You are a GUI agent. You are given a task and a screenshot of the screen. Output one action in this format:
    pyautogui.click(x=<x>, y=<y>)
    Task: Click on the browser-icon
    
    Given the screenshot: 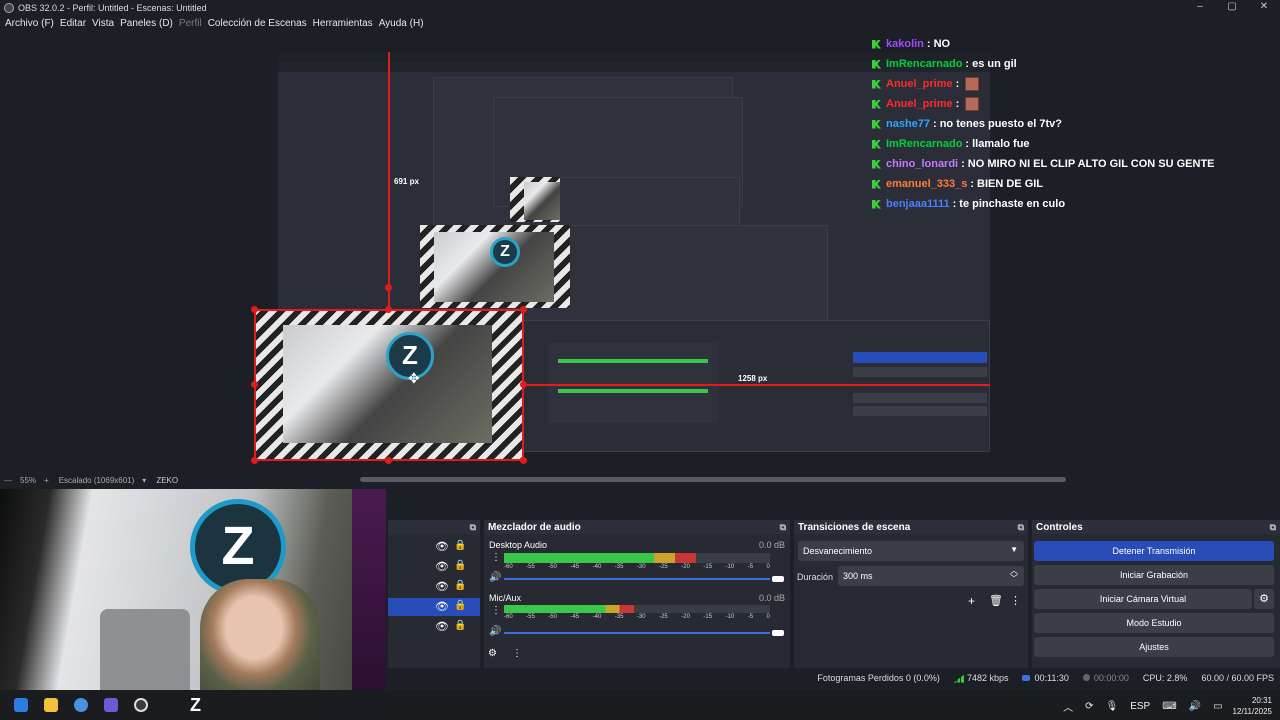 What is the action you would take?
    pyautogui.click(x=81, y=705)
    